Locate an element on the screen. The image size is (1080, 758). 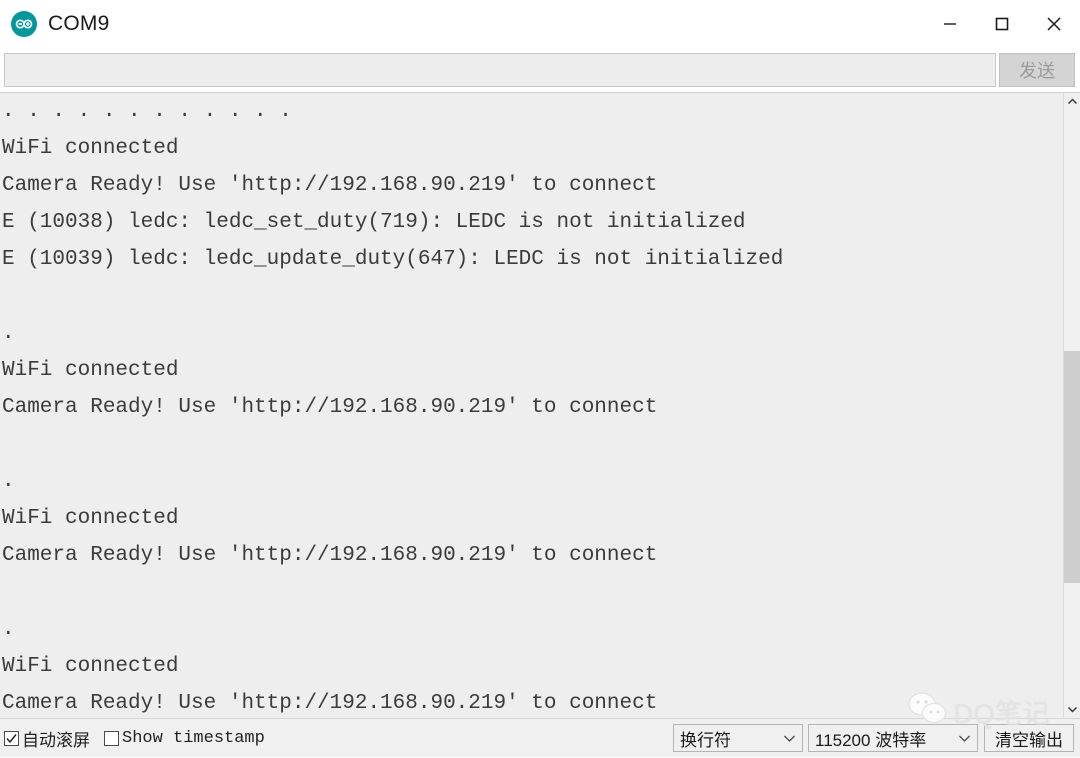
autoscroll-checkbox is located at coordinates (11, 738).